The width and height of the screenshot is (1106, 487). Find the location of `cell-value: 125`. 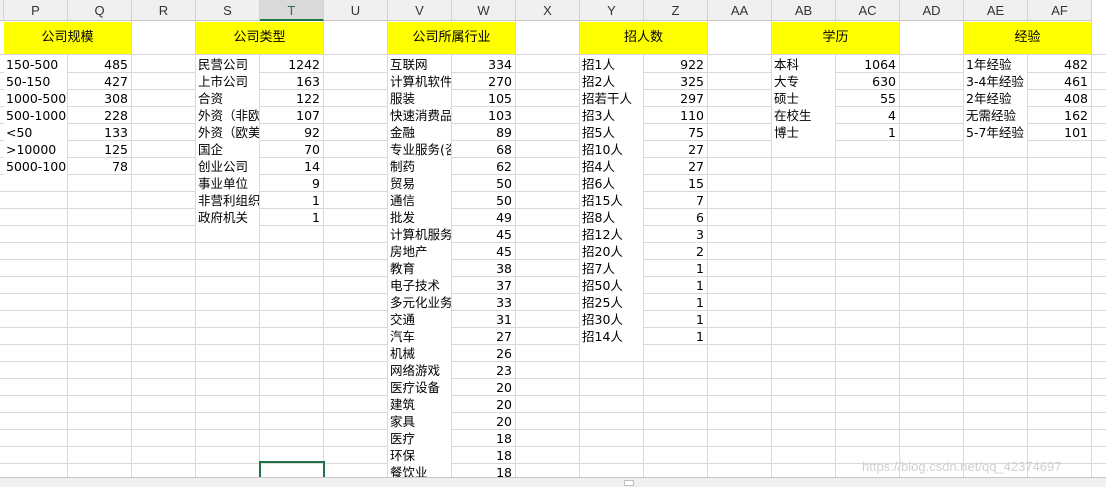

cell-value: 125 is located at coordinates (99, 149).